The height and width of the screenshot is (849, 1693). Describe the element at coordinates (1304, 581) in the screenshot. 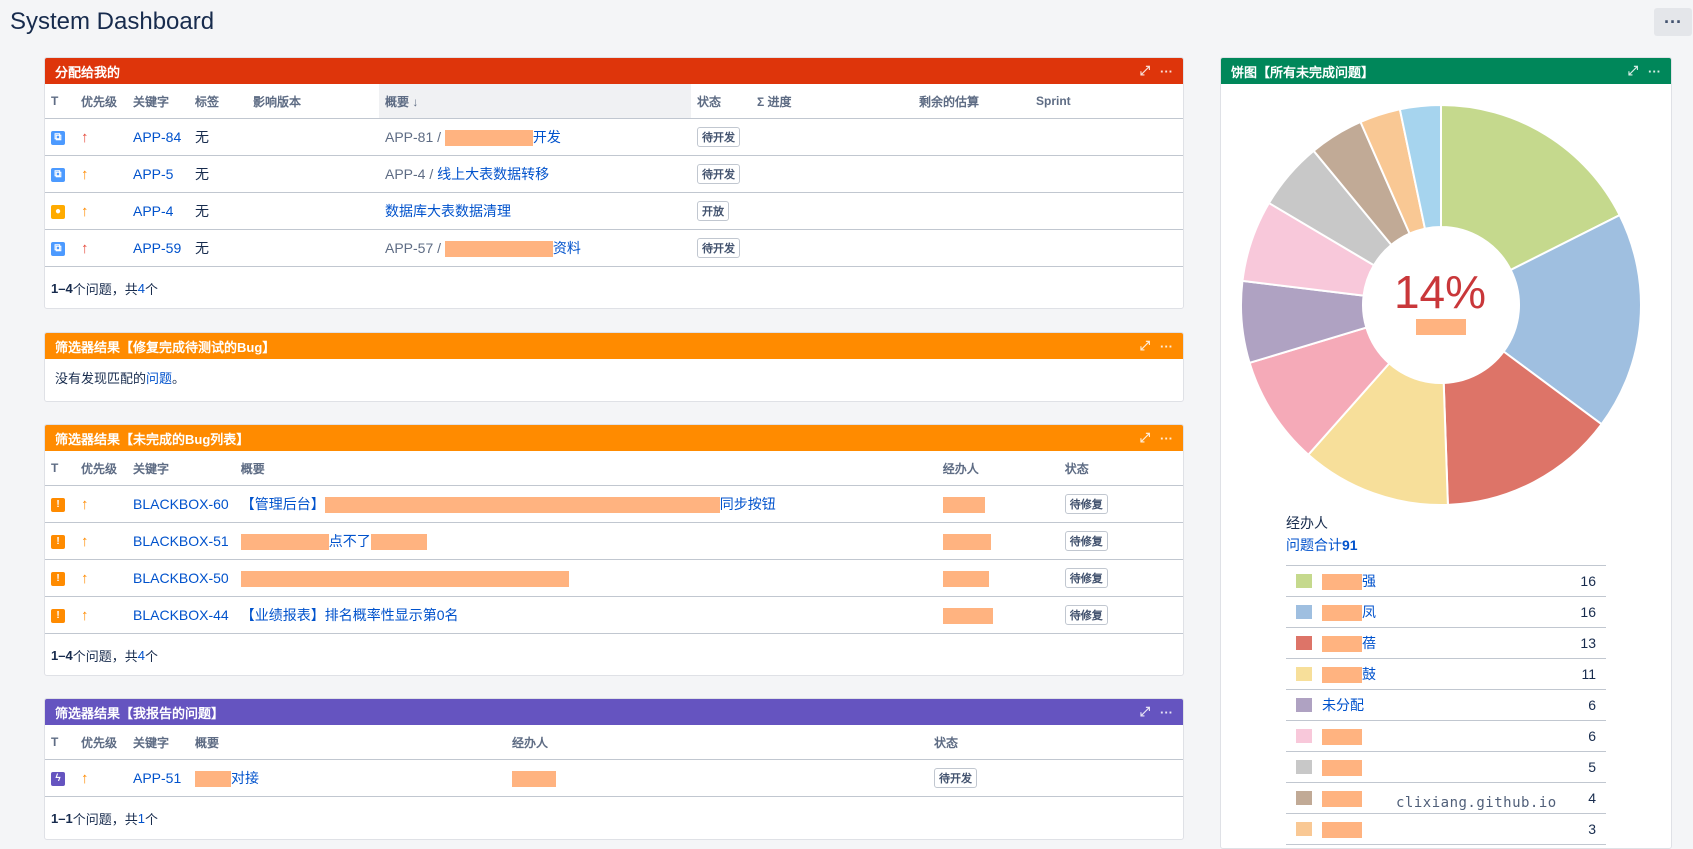

I see `legend-swatch` at that location.